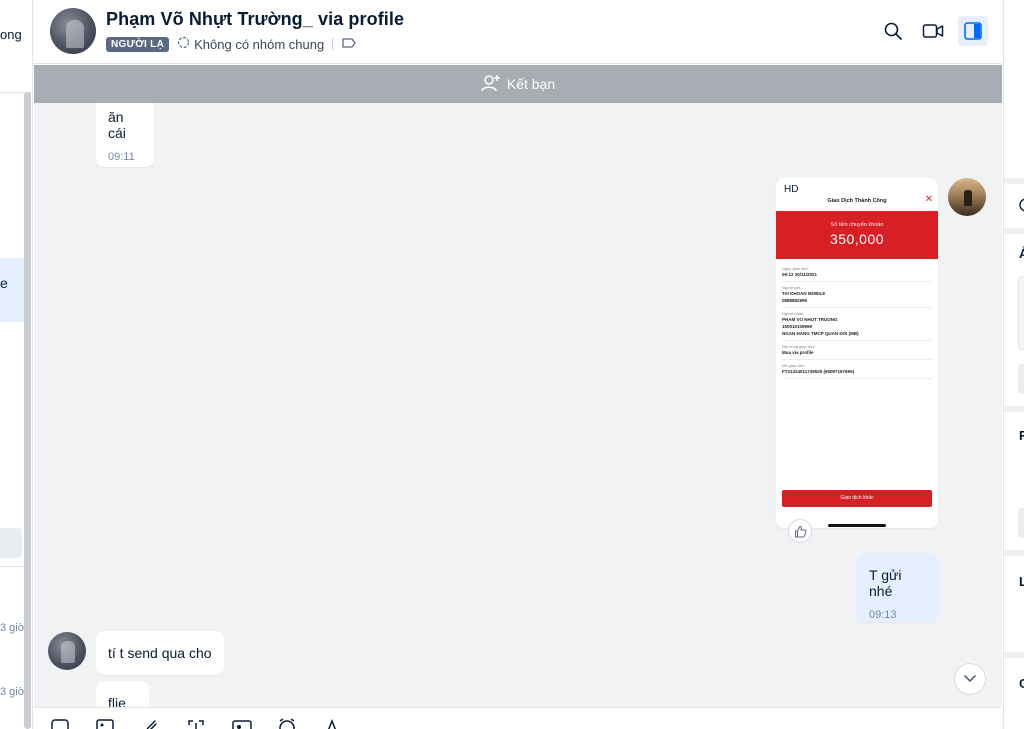 This screenshot has height=729, width=1024. Describe the element at coordinates (1021, 253) in the screenshot. I see `panel-section-title: Ả` at that location.